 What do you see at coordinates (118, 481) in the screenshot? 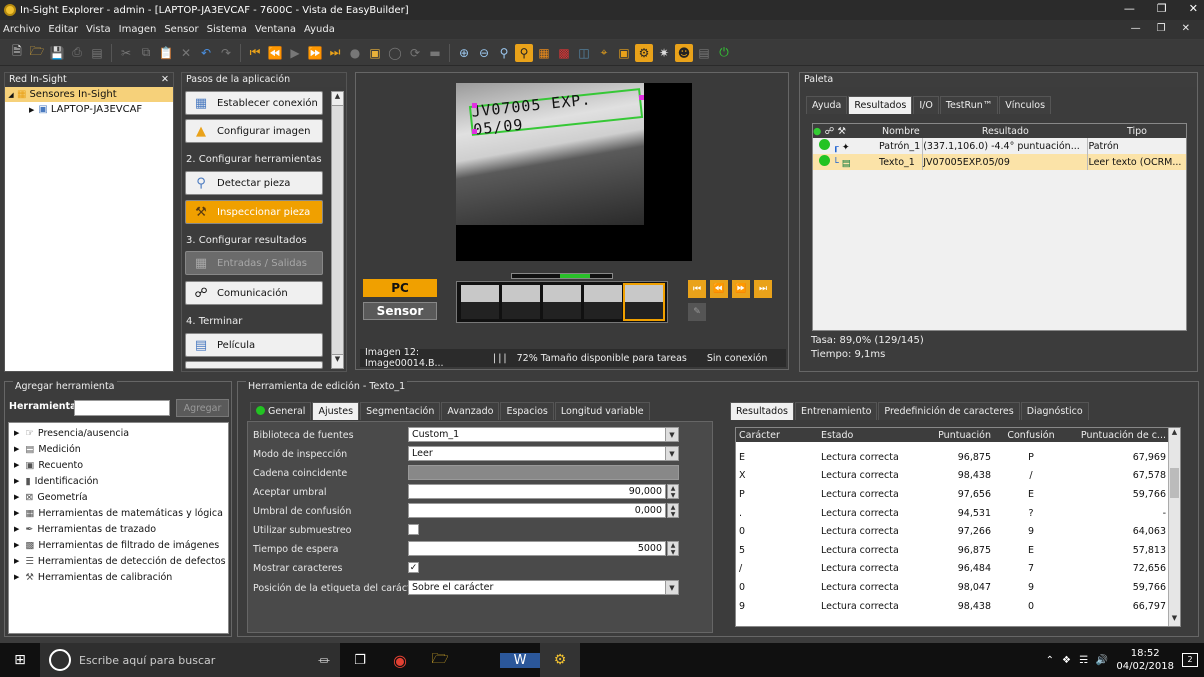
I see `tool-category-item: ▶ ▮ Identificación` at bounding box center [118, 481].